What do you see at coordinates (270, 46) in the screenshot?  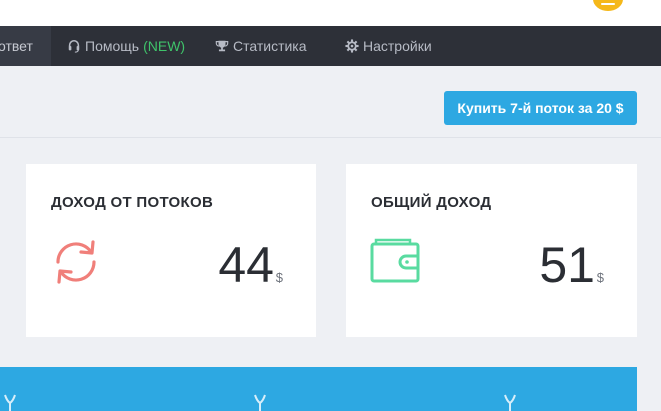 I see `nav-item-label: Статистика` at bounding box center [270, 46].